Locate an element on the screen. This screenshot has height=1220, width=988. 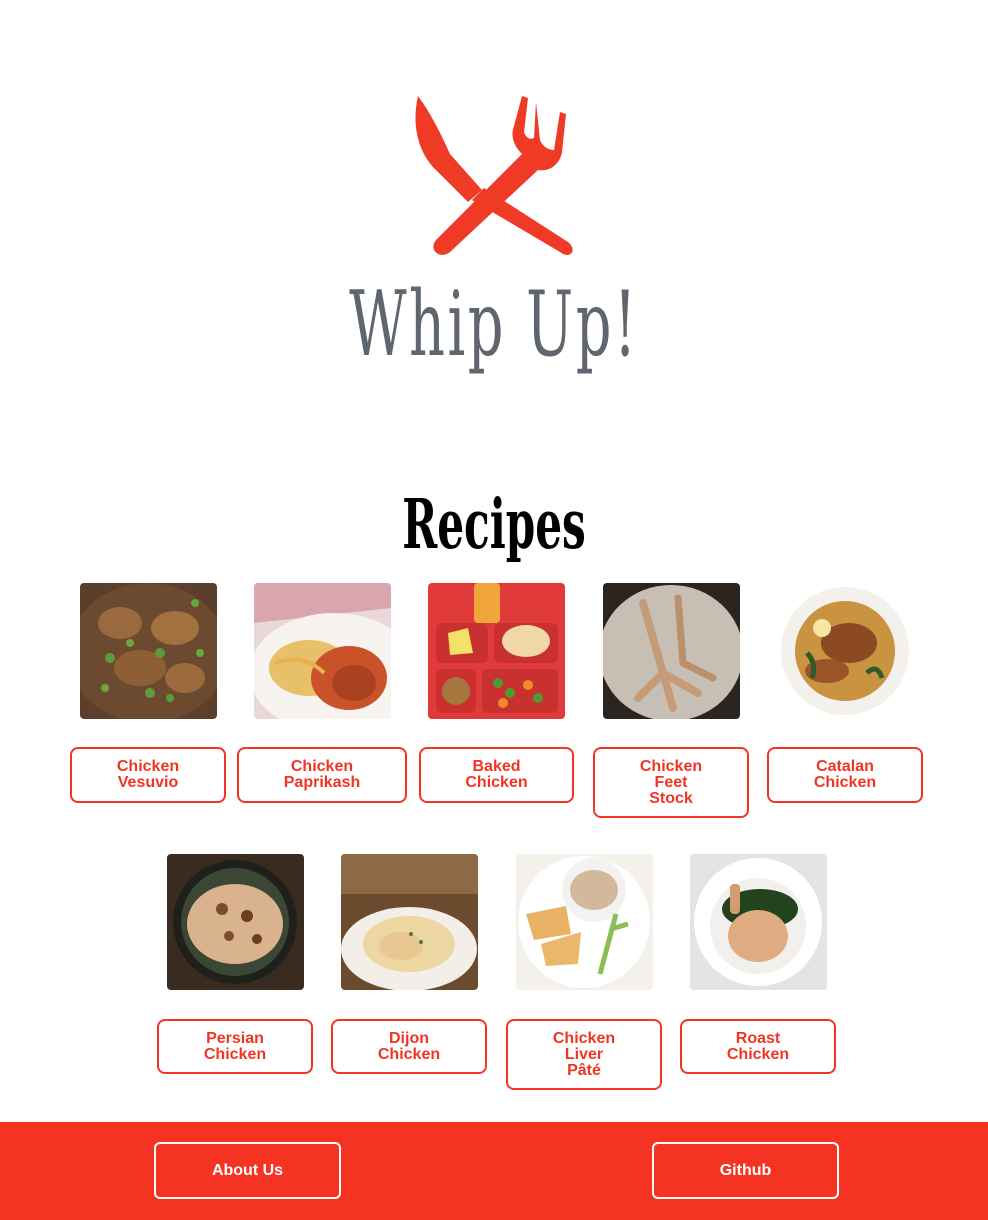
recipe-button-chicken-liver-pate: Chicken Liver Pâté is located at coordinates (584, 1054).